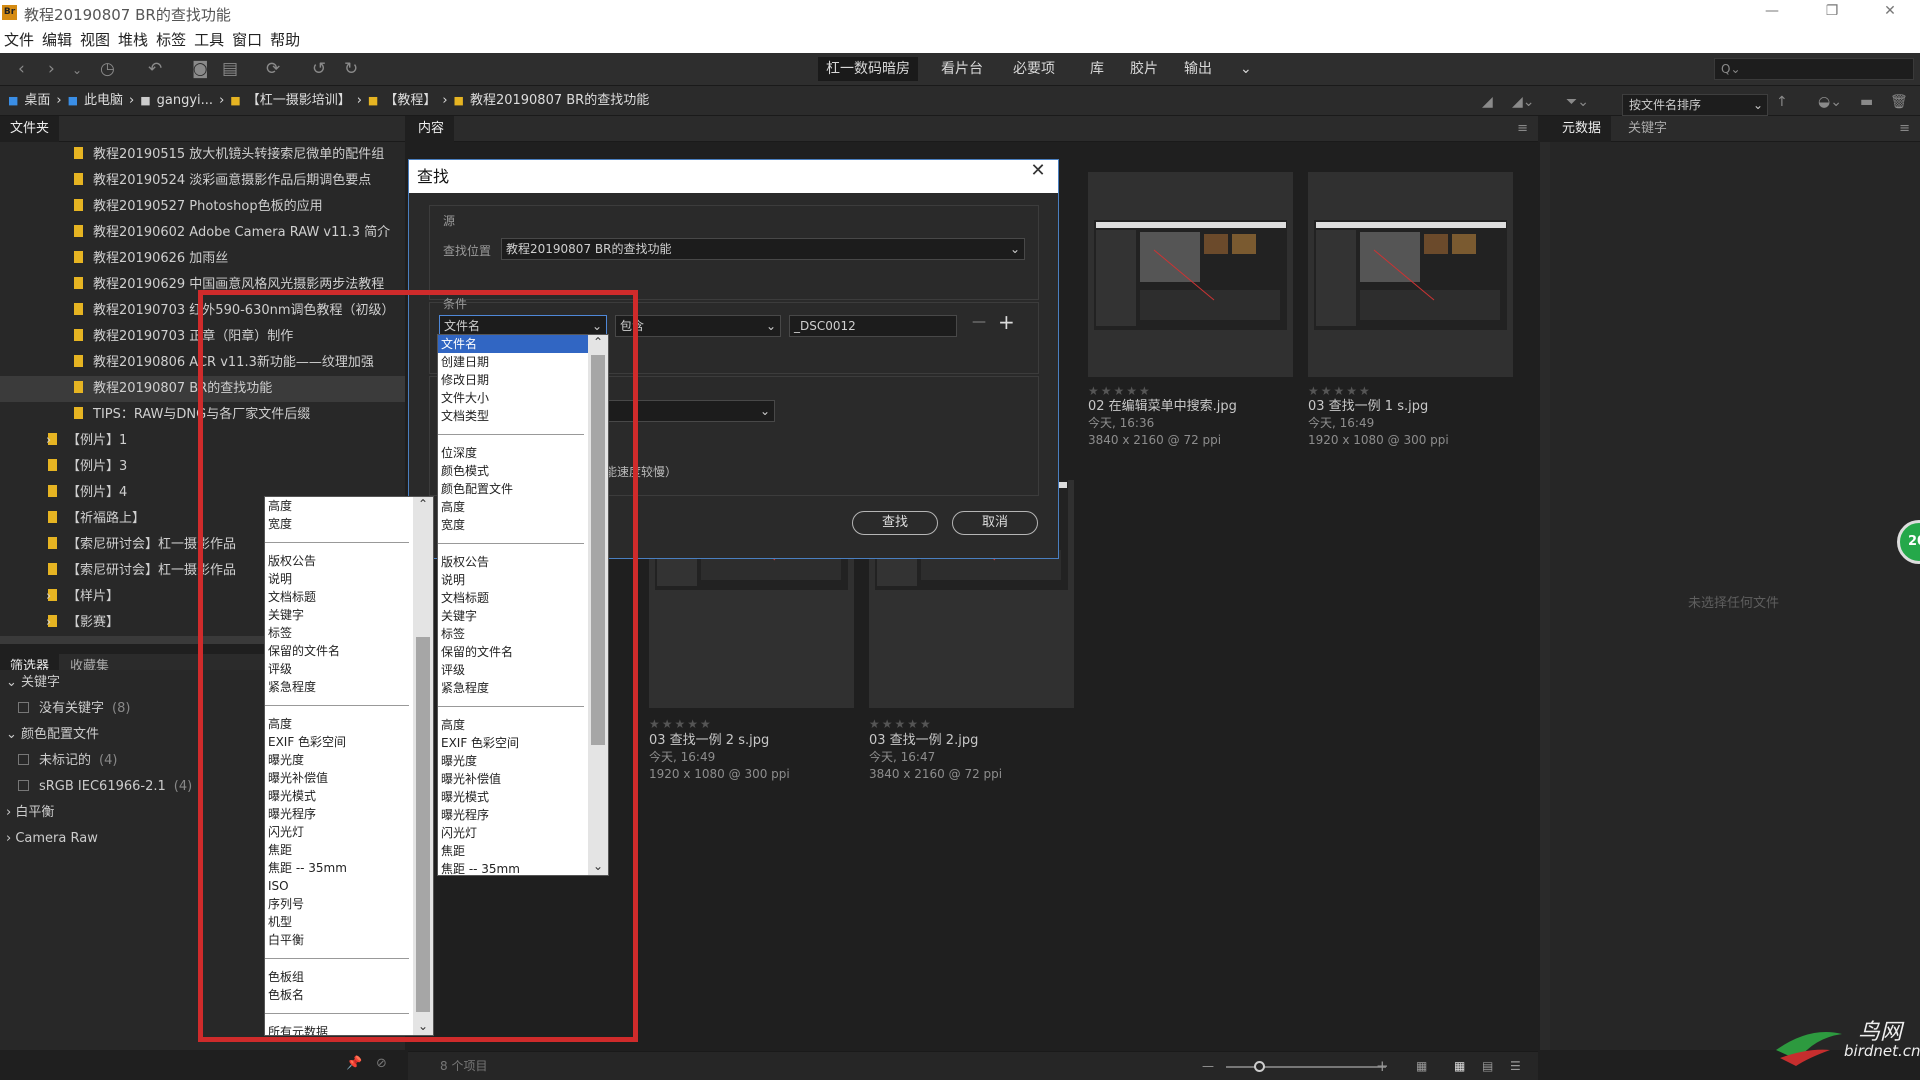  I want to click on zoom-slider-handle, so click(1259, 1066).